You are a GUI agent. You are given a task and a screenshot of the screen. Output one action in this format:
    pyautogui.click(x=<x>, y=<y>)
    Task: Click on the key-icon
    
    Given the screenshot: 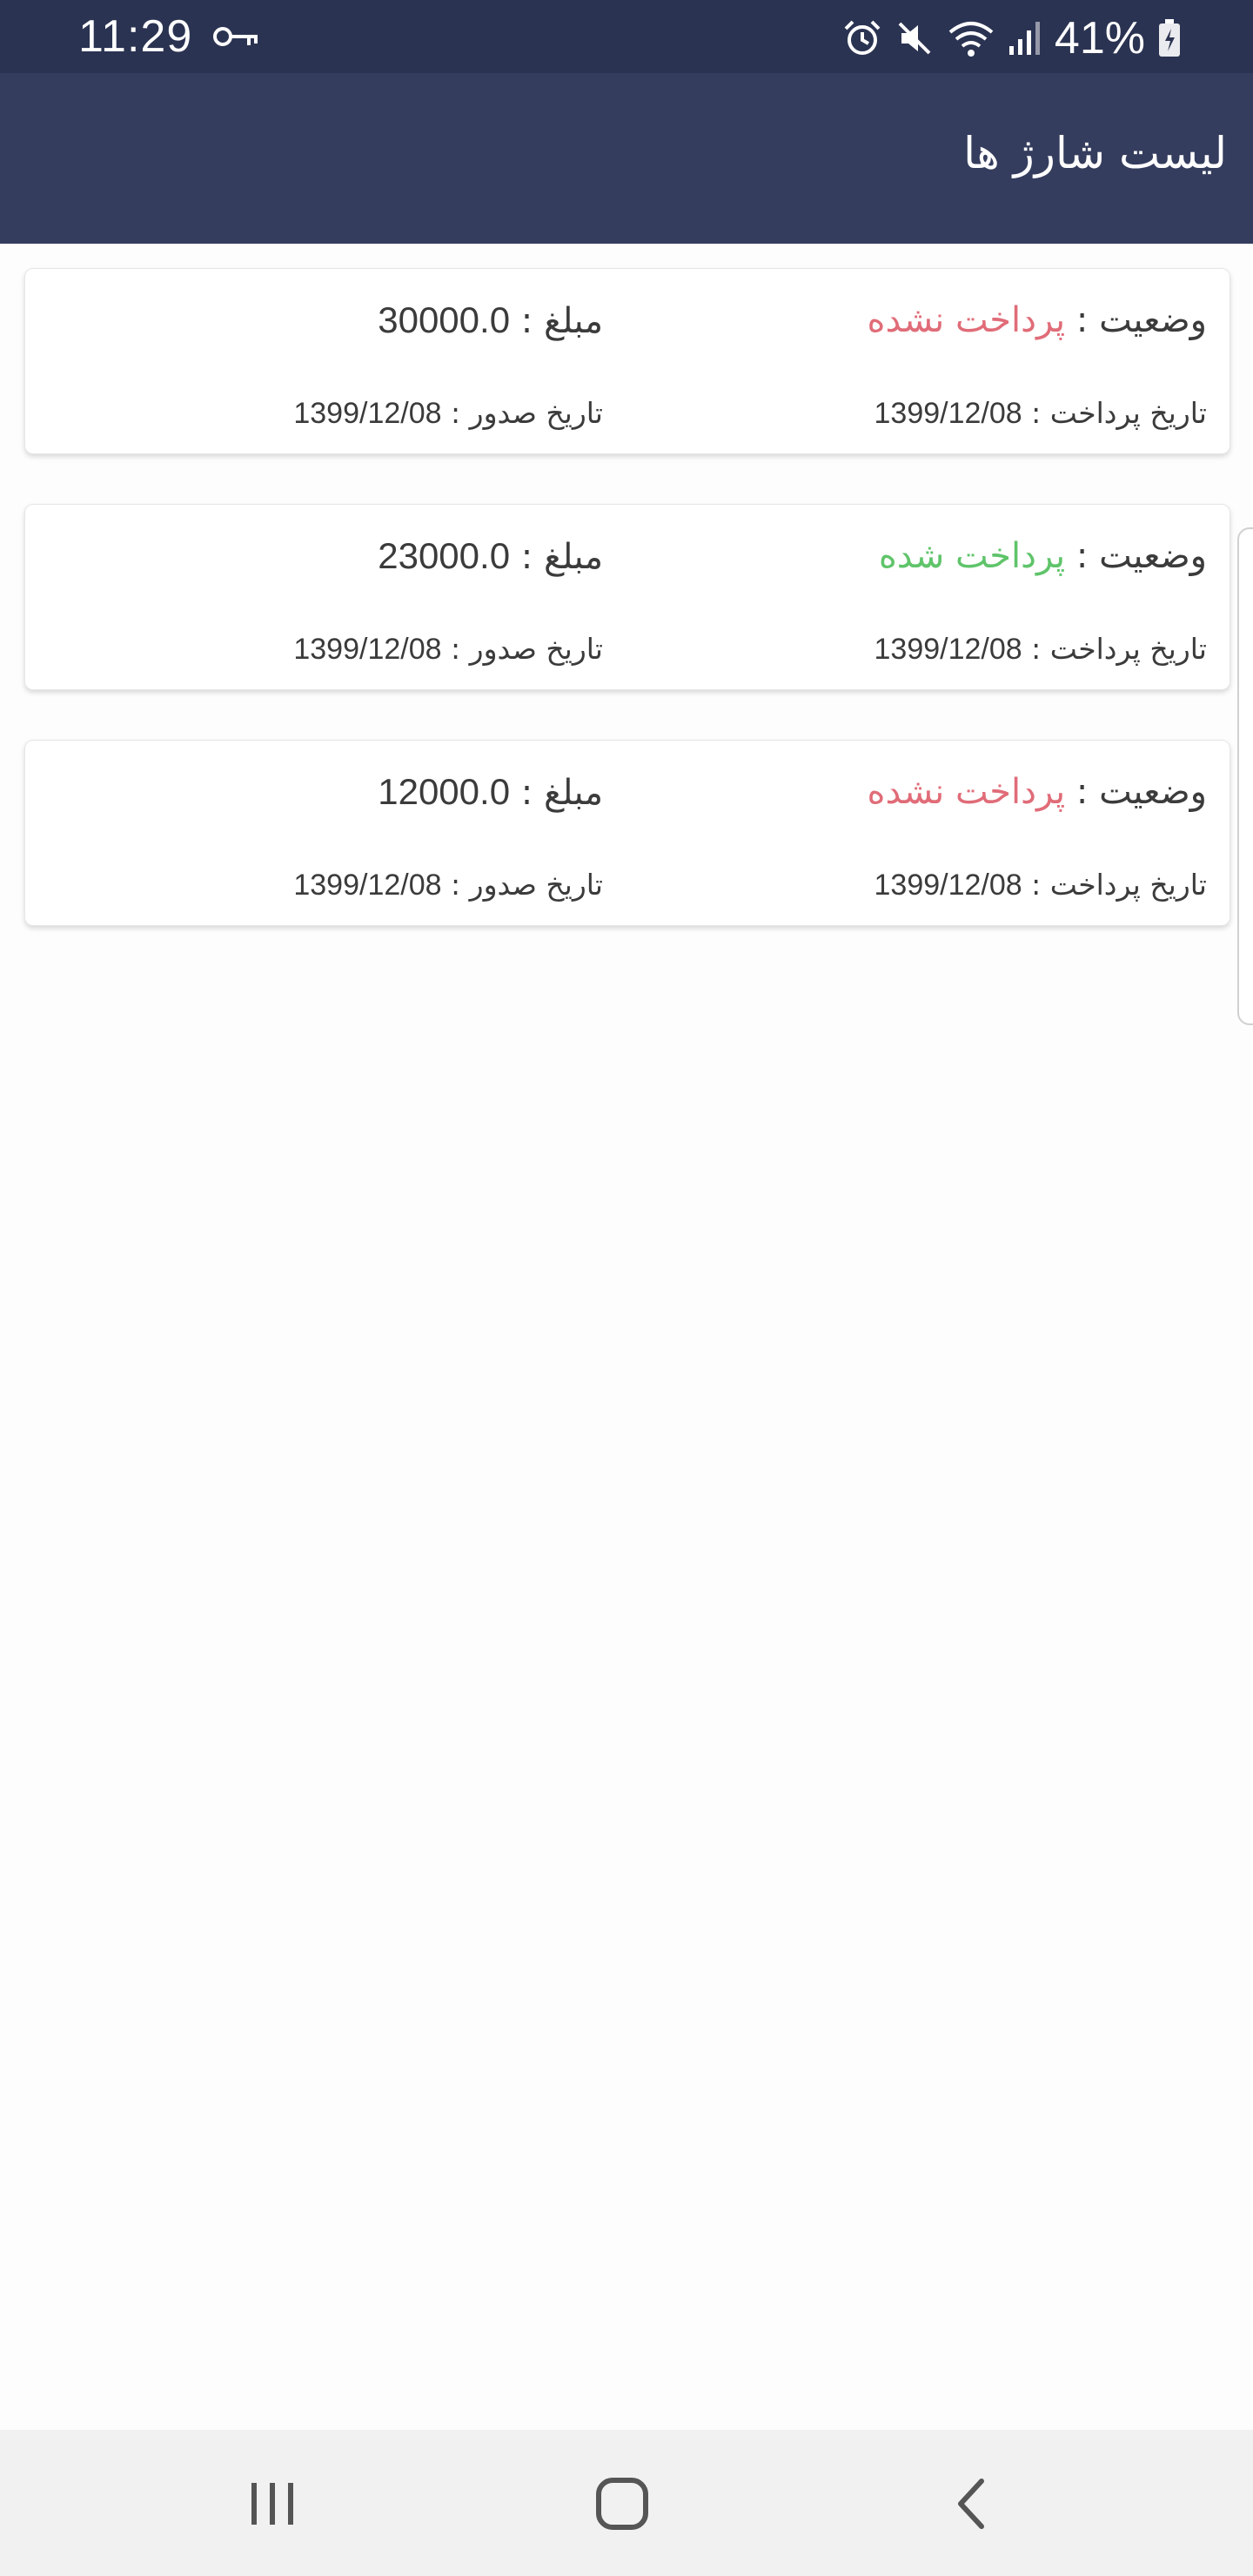 What is the action you would take?
    pyautogui.click(x=235, y=37)
    